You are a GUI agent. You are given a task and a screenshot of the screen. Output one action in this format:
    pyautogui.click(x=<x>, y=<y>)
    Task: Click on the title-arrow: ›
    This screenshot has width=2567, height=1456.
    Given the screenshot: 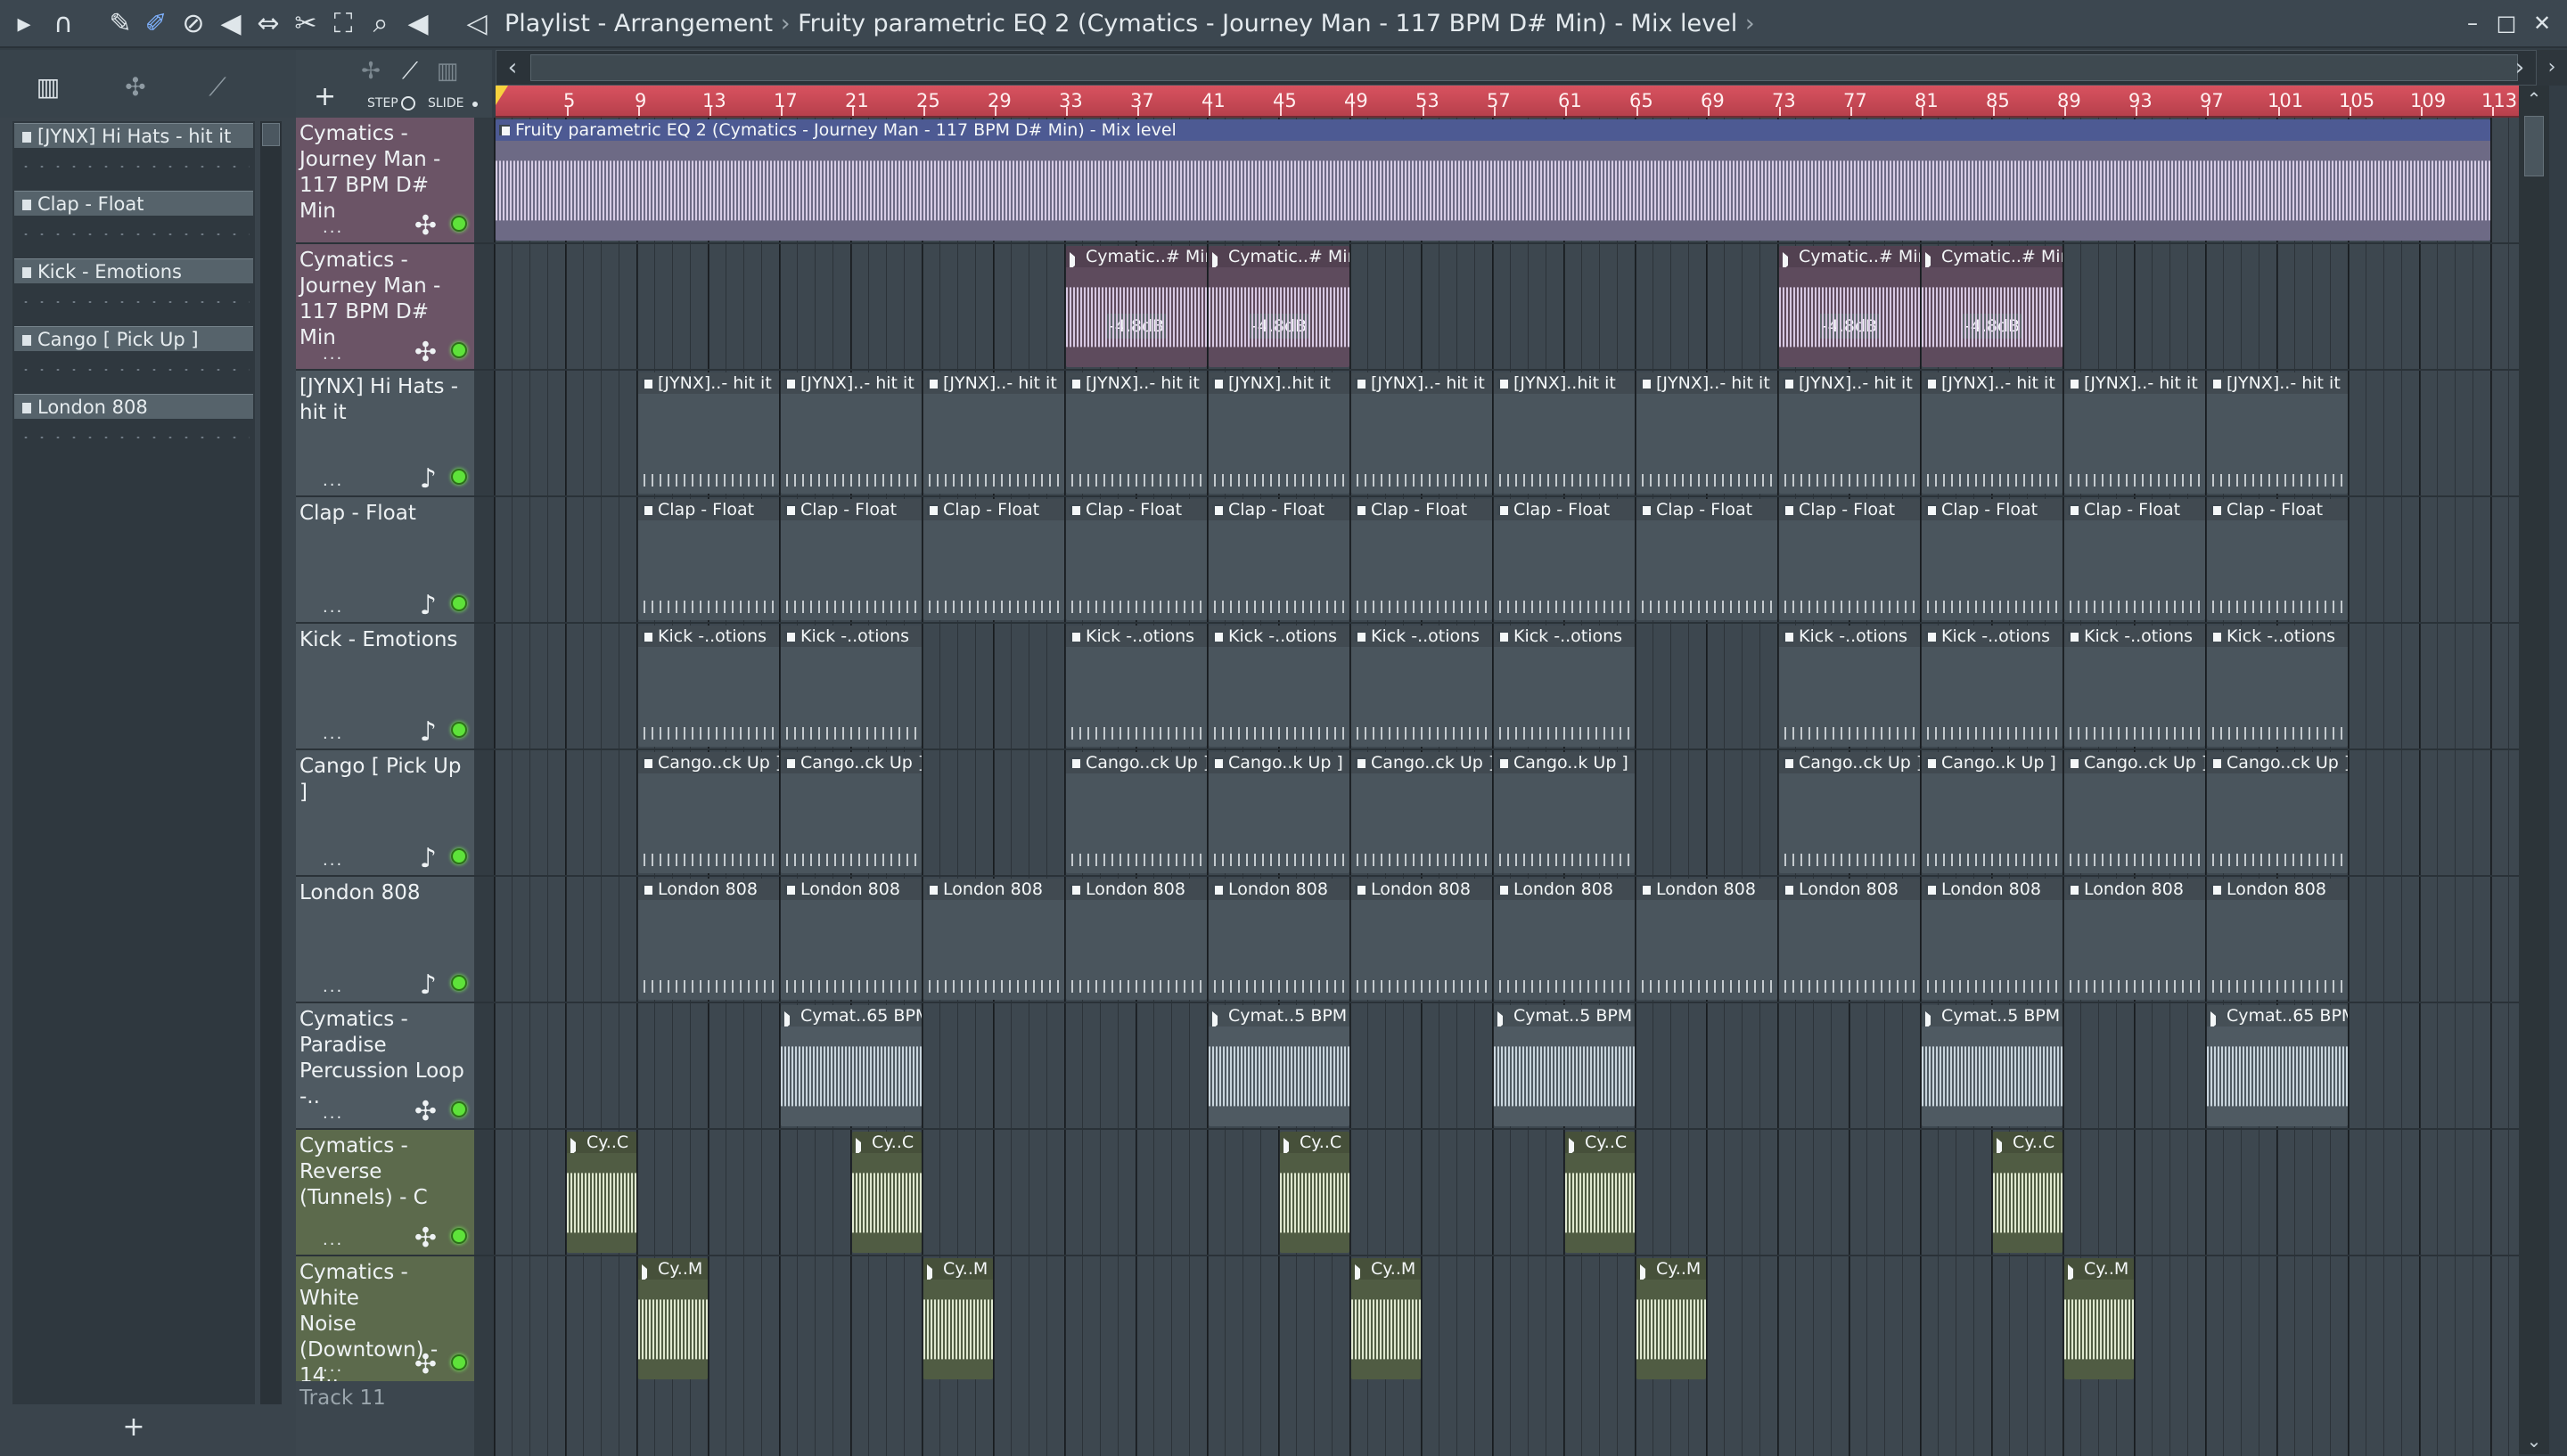 What is the action you would take?
    pyautogui.click(x=1750, y=24)
    